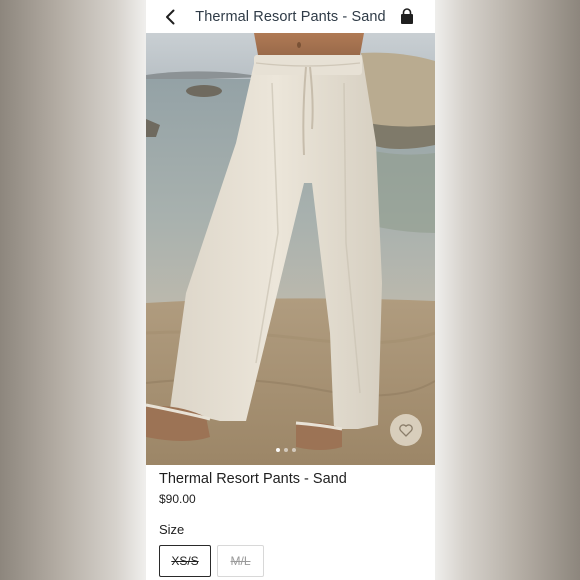 The image size is (580, 580). What do you see at coordinates (240, 561) in the screenshot?
I see `size-option-m-l: M/L` at bounding box center [240, 561].